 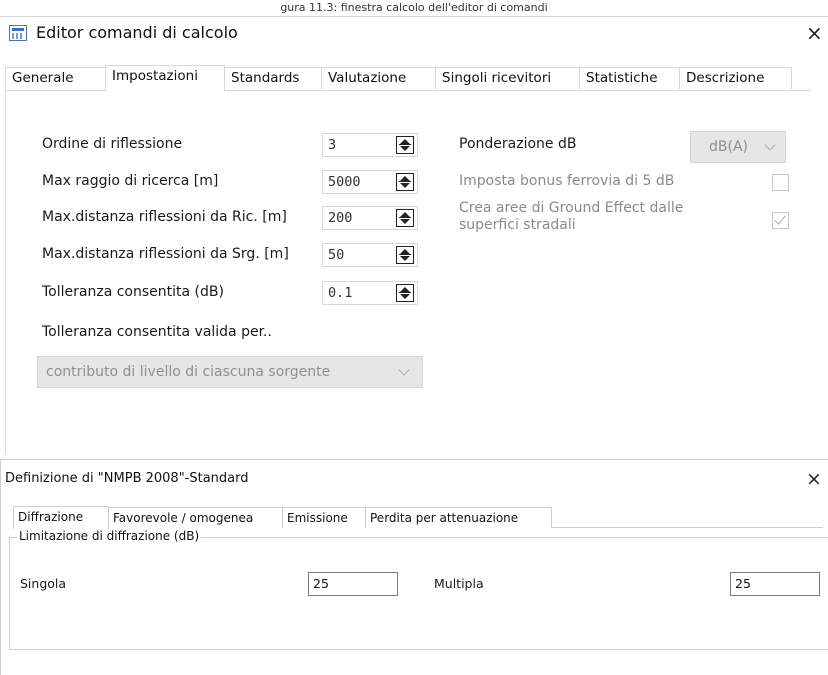 What do you see at coordinates (344, 182) in the screenshot?
I see `search-radius-value: 5000` at bounding box center [344, 182].